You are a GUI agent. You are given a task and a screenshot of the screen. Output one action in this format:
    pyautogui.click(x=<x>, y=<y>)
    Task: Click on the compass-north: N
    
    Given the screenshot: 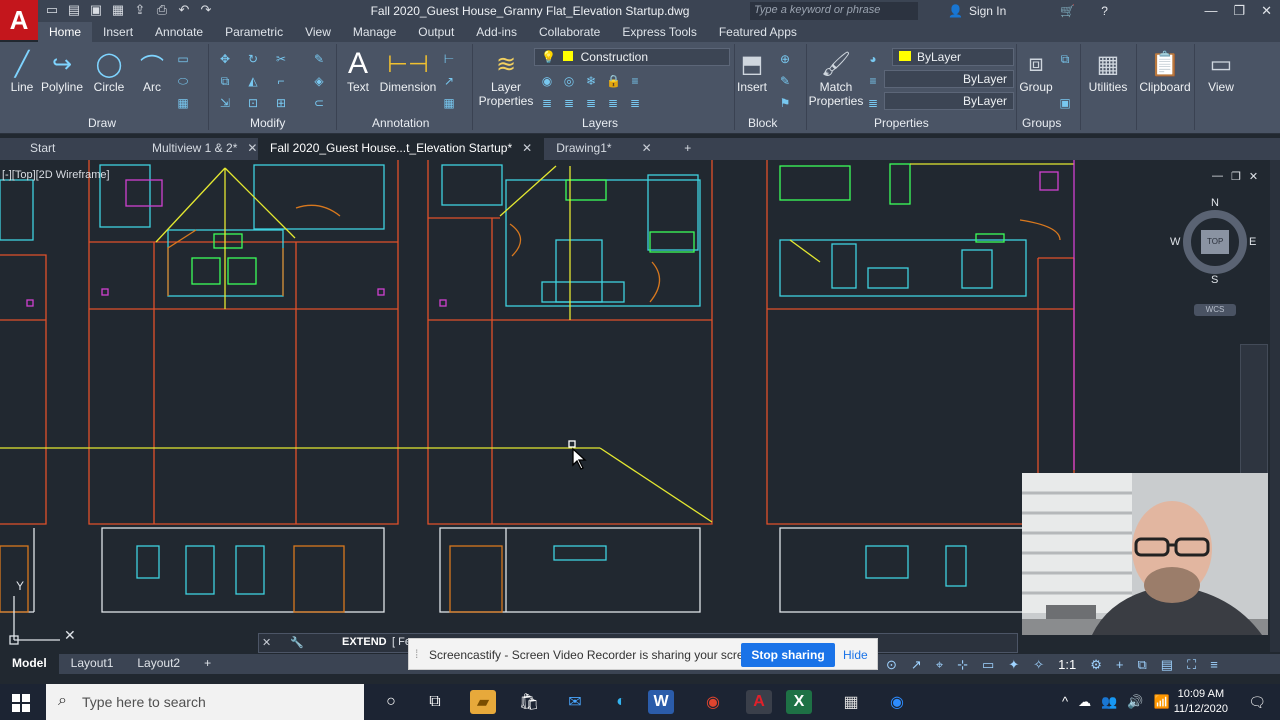 What is the action you would take?
    pyautogui.click(x=1215, y=203)
    